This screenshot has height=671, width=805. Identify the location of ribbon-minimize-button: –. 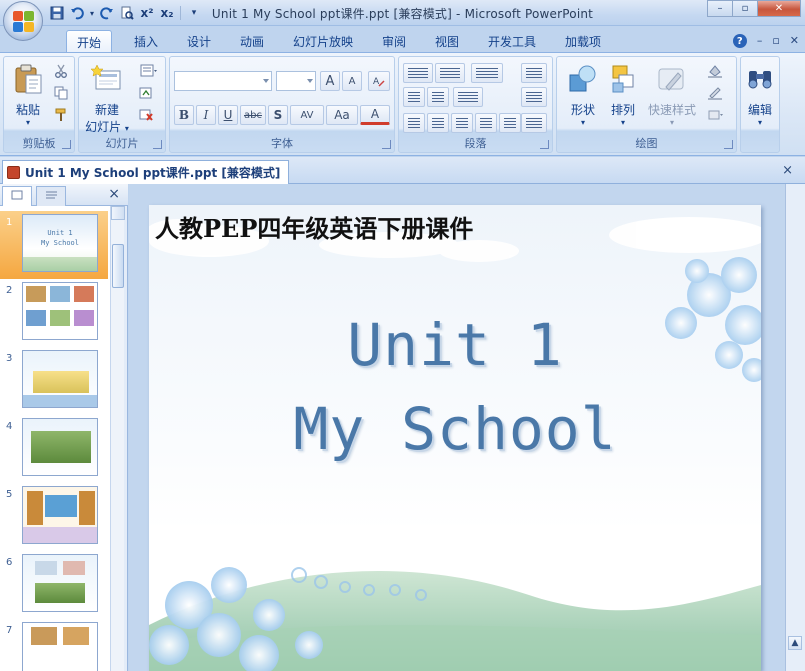
(760, 41).